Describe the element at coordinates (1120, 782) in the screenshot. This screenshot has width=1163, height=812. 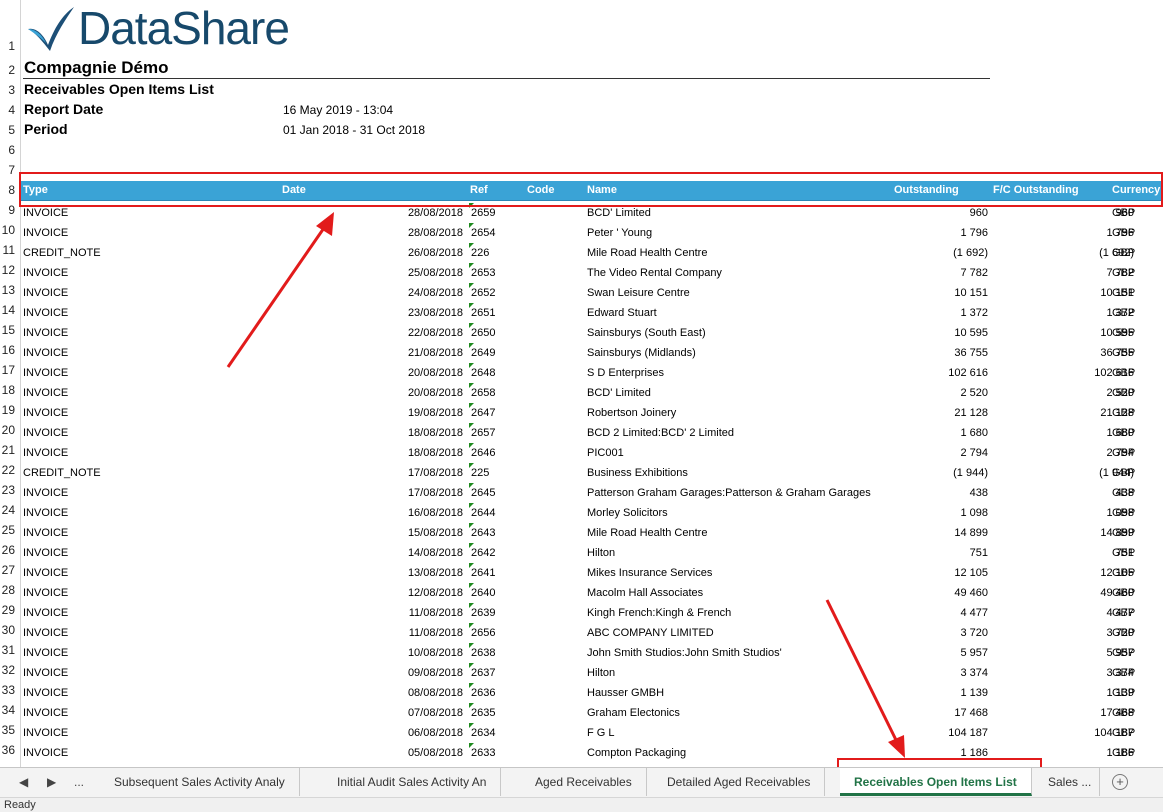
I see `add-sheet-button: +` at that location.